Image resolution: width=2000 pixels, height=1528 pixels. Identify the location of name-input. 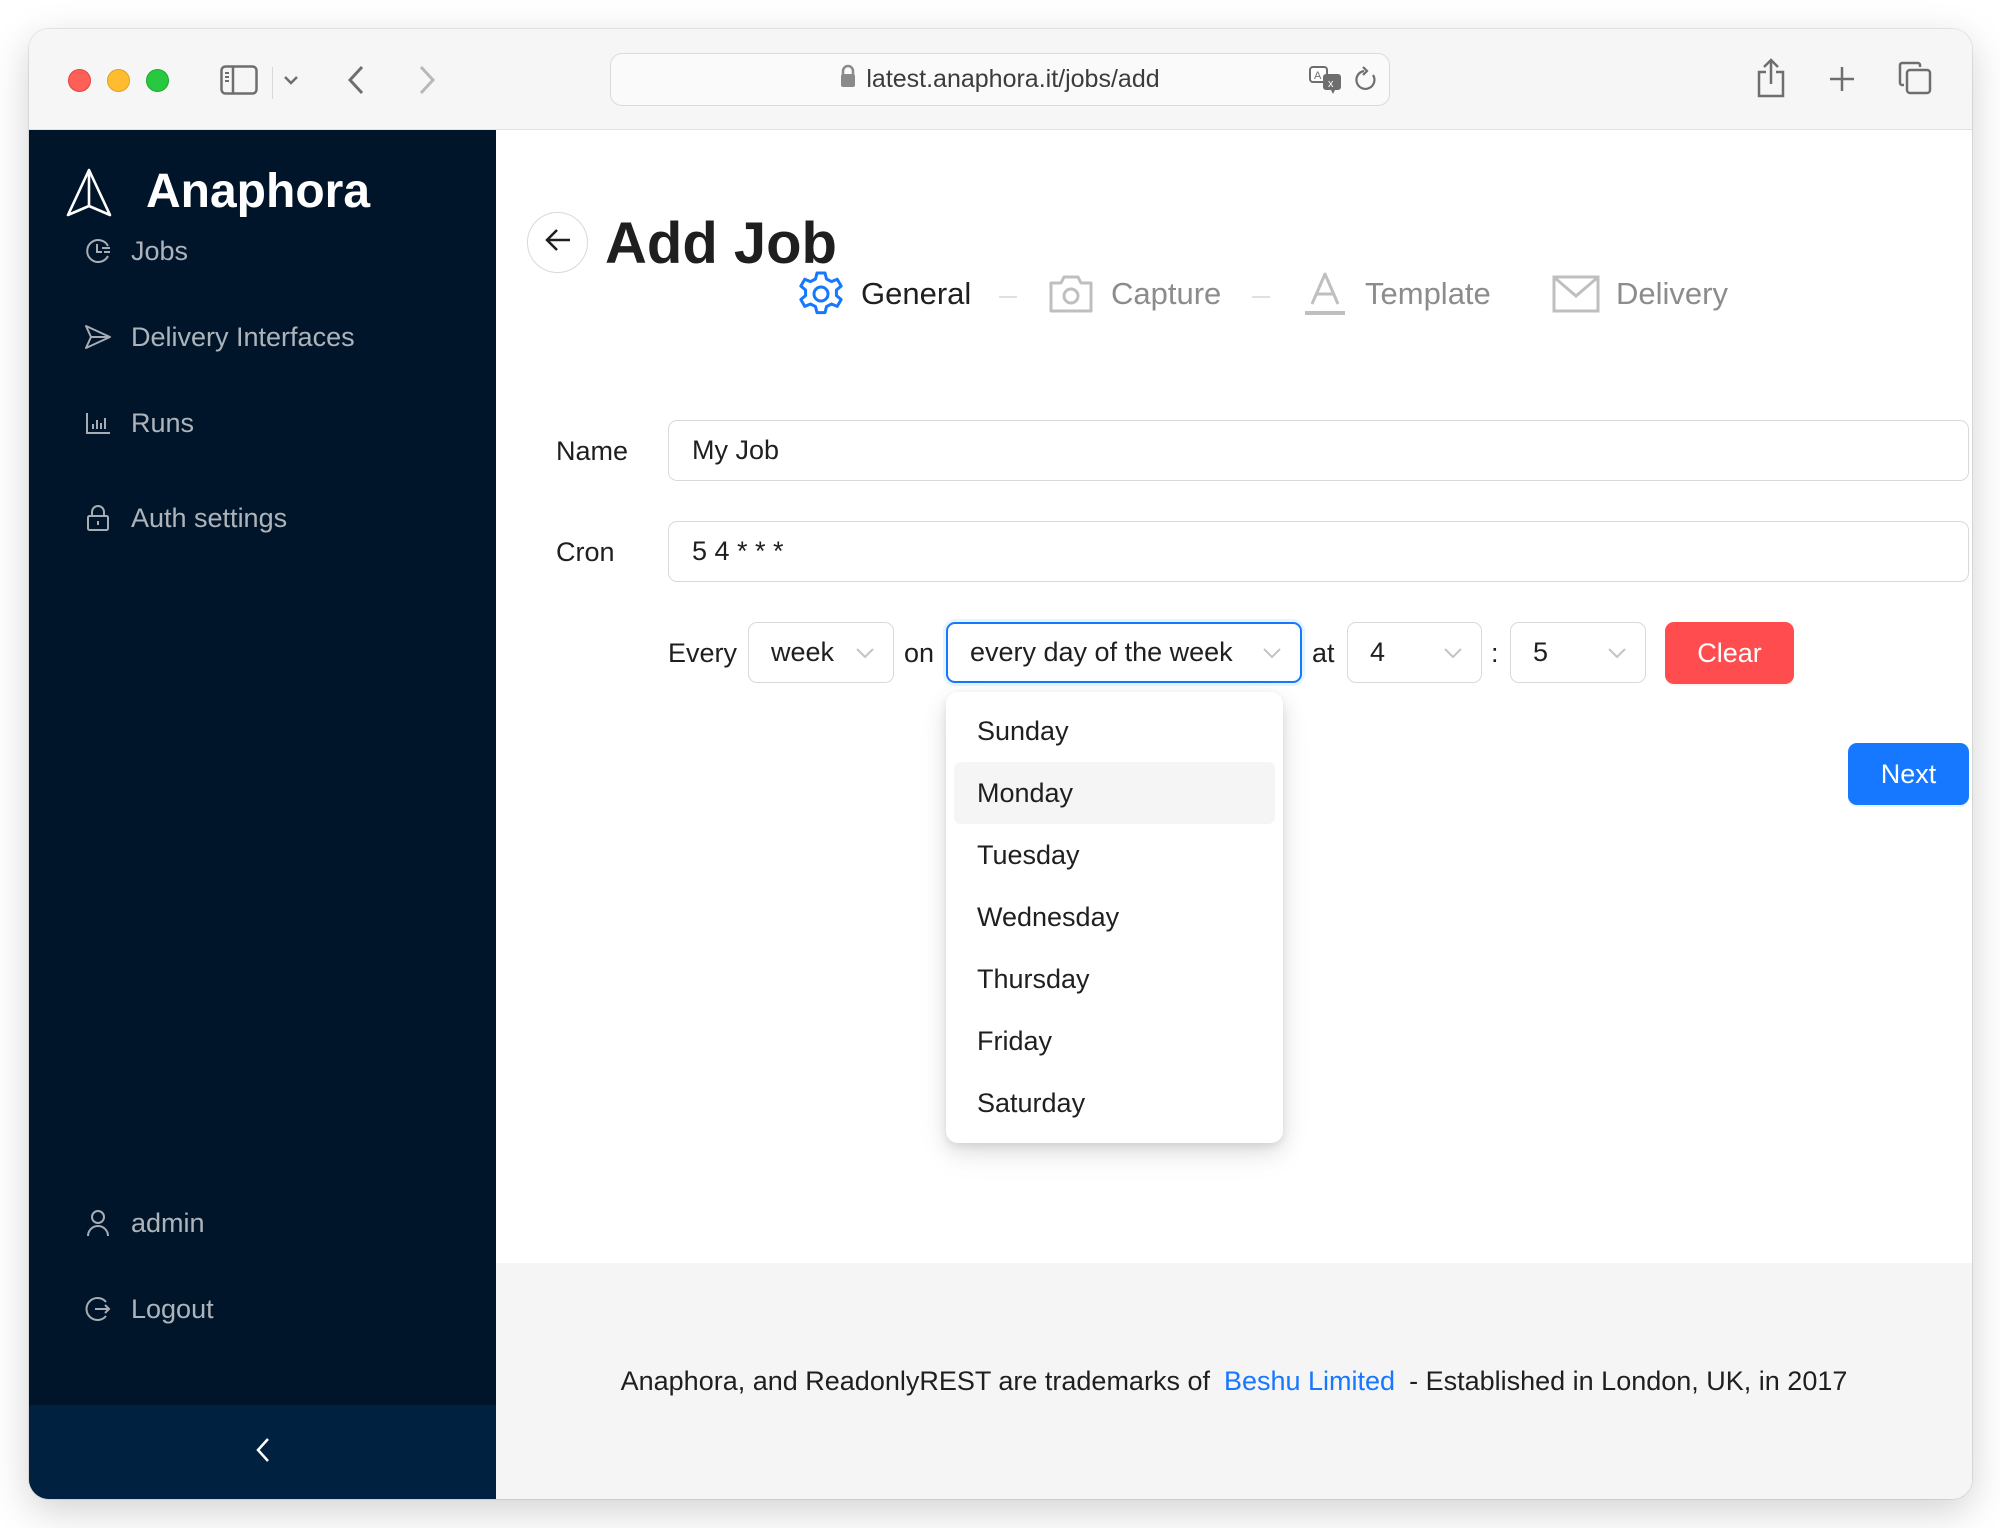
(1318, 450).